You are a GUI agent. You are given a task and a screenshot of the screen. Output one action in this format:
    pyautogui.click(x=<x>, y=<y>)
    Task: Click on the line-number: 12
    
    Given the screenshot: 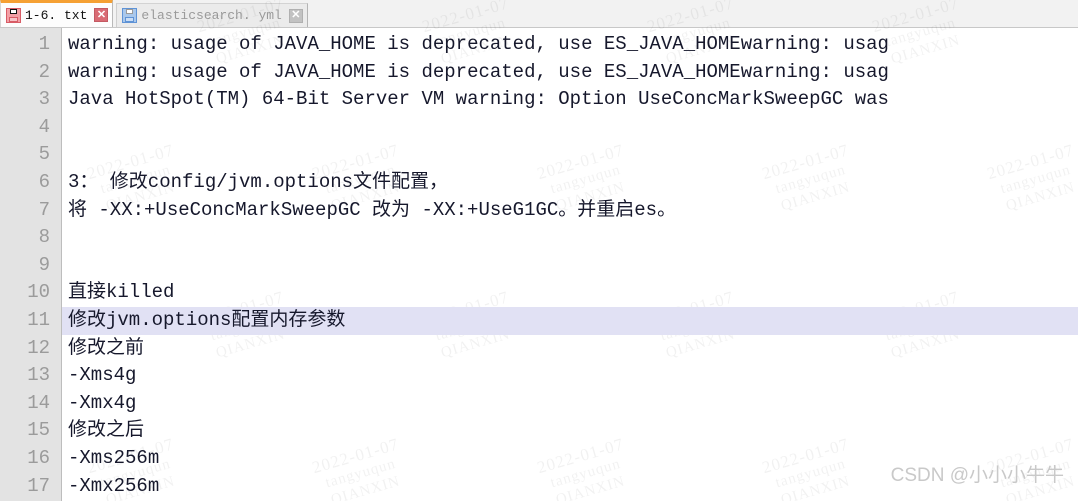 What is the action you would take?
    pyautogui.click(x=38, y=347)
    